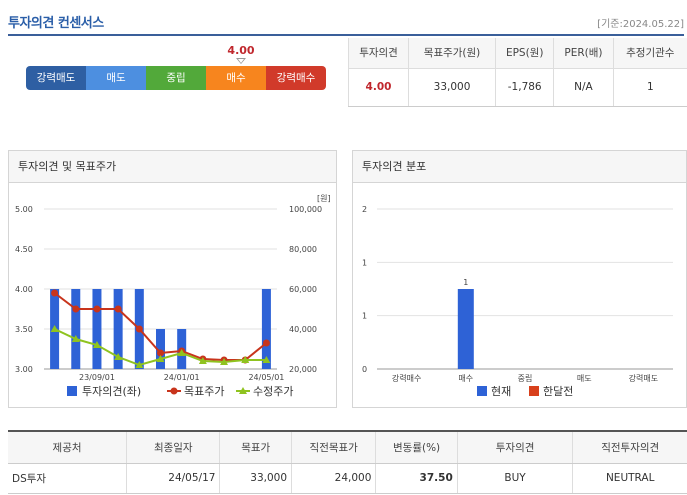 This screenshot has width=687, height=495. Describe the element at coordinates (519, 167) in the screenshot. I see `panel-title: 투자의견 분포` at that location.